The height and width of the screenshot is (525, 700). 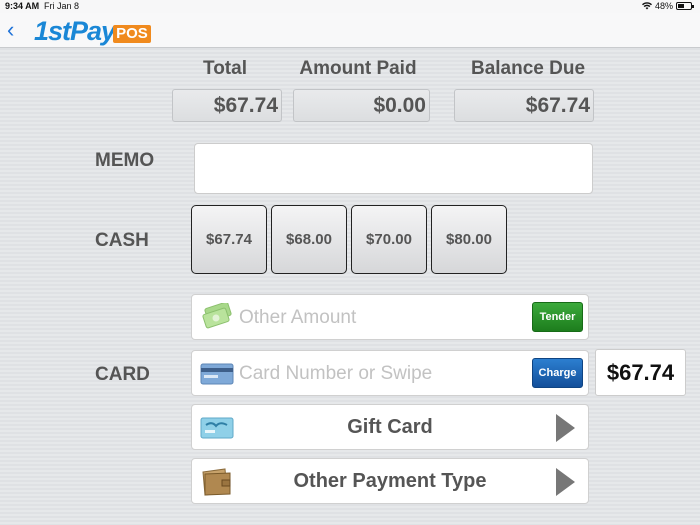 I want to click on gift-card-label: Gift Card, so click(x=390, y=427).